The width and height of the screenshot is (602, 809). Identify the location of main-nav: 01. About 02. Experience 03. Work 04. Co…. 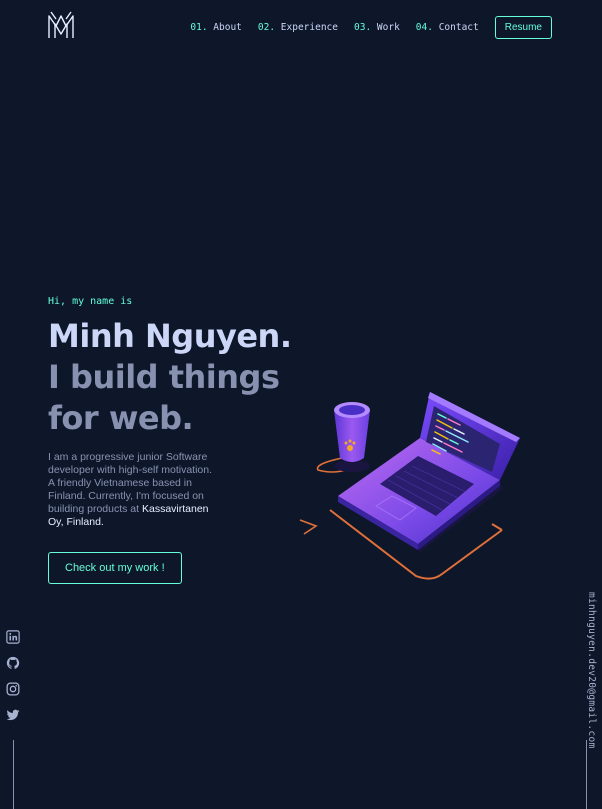
(363, 27).